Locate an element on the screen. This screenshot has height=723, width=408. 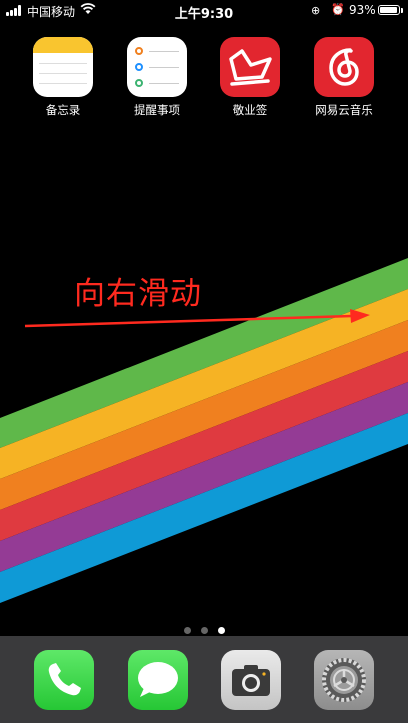
phone-icon is located at coordinates (64, 680).